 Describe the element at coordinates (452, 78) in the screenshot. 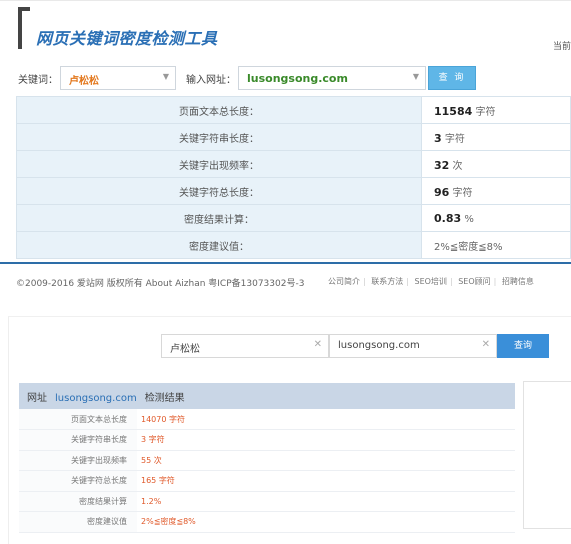

I see `query-button: 查 询` at that location.